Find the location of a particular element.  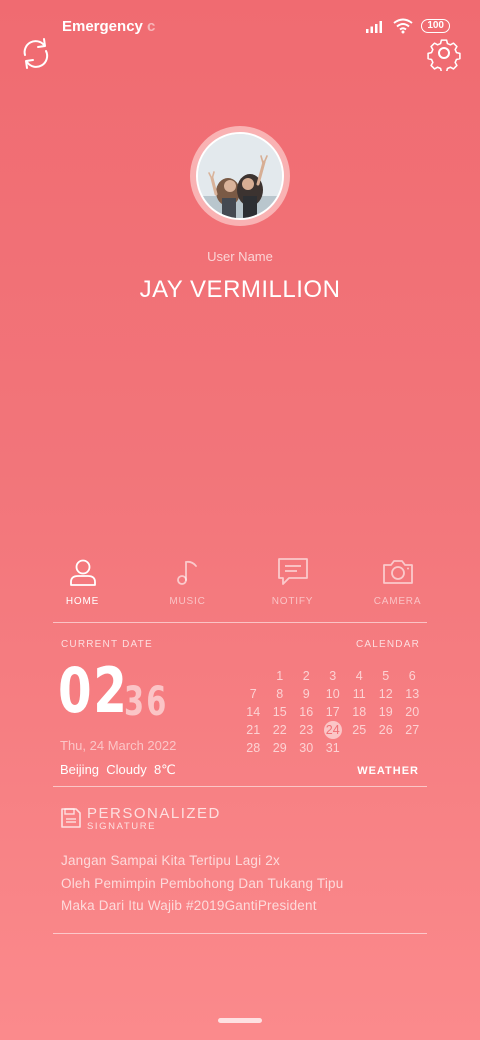

calendar-day: 31 is located at coordinates (333, 748).